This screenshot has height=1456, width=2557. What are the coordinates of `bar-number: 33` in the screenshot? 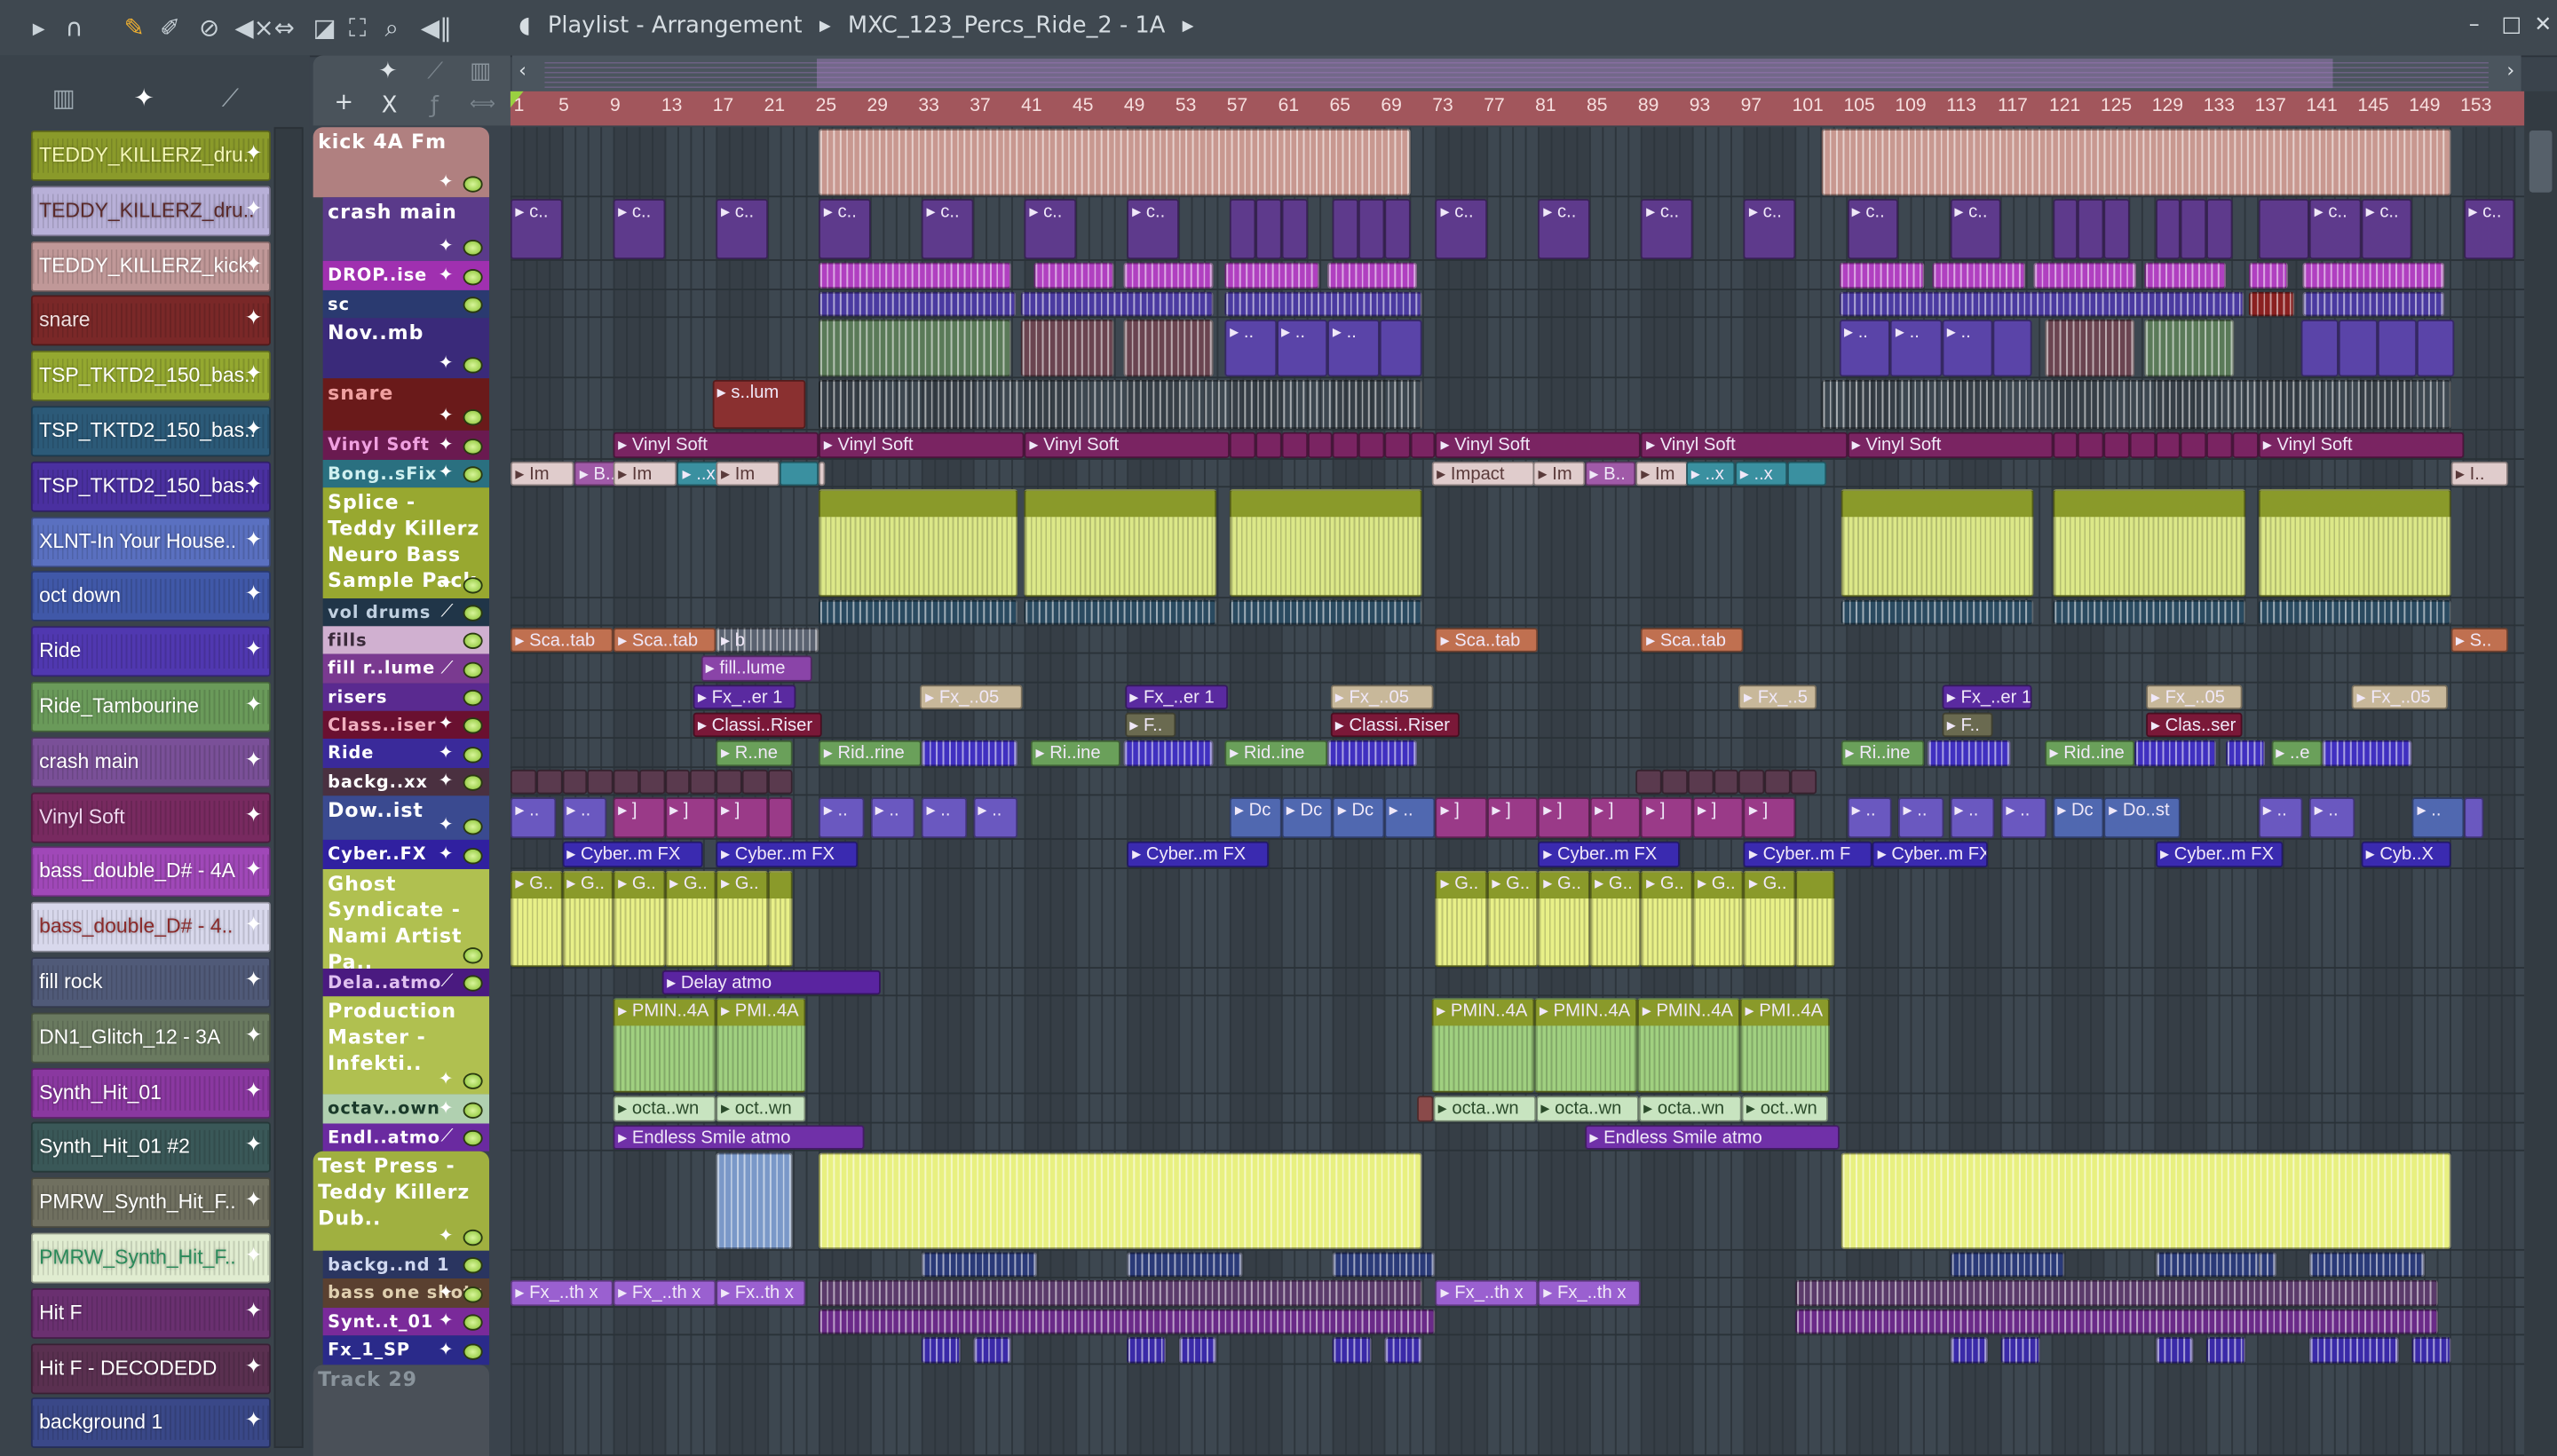 It's located at (928, 105).